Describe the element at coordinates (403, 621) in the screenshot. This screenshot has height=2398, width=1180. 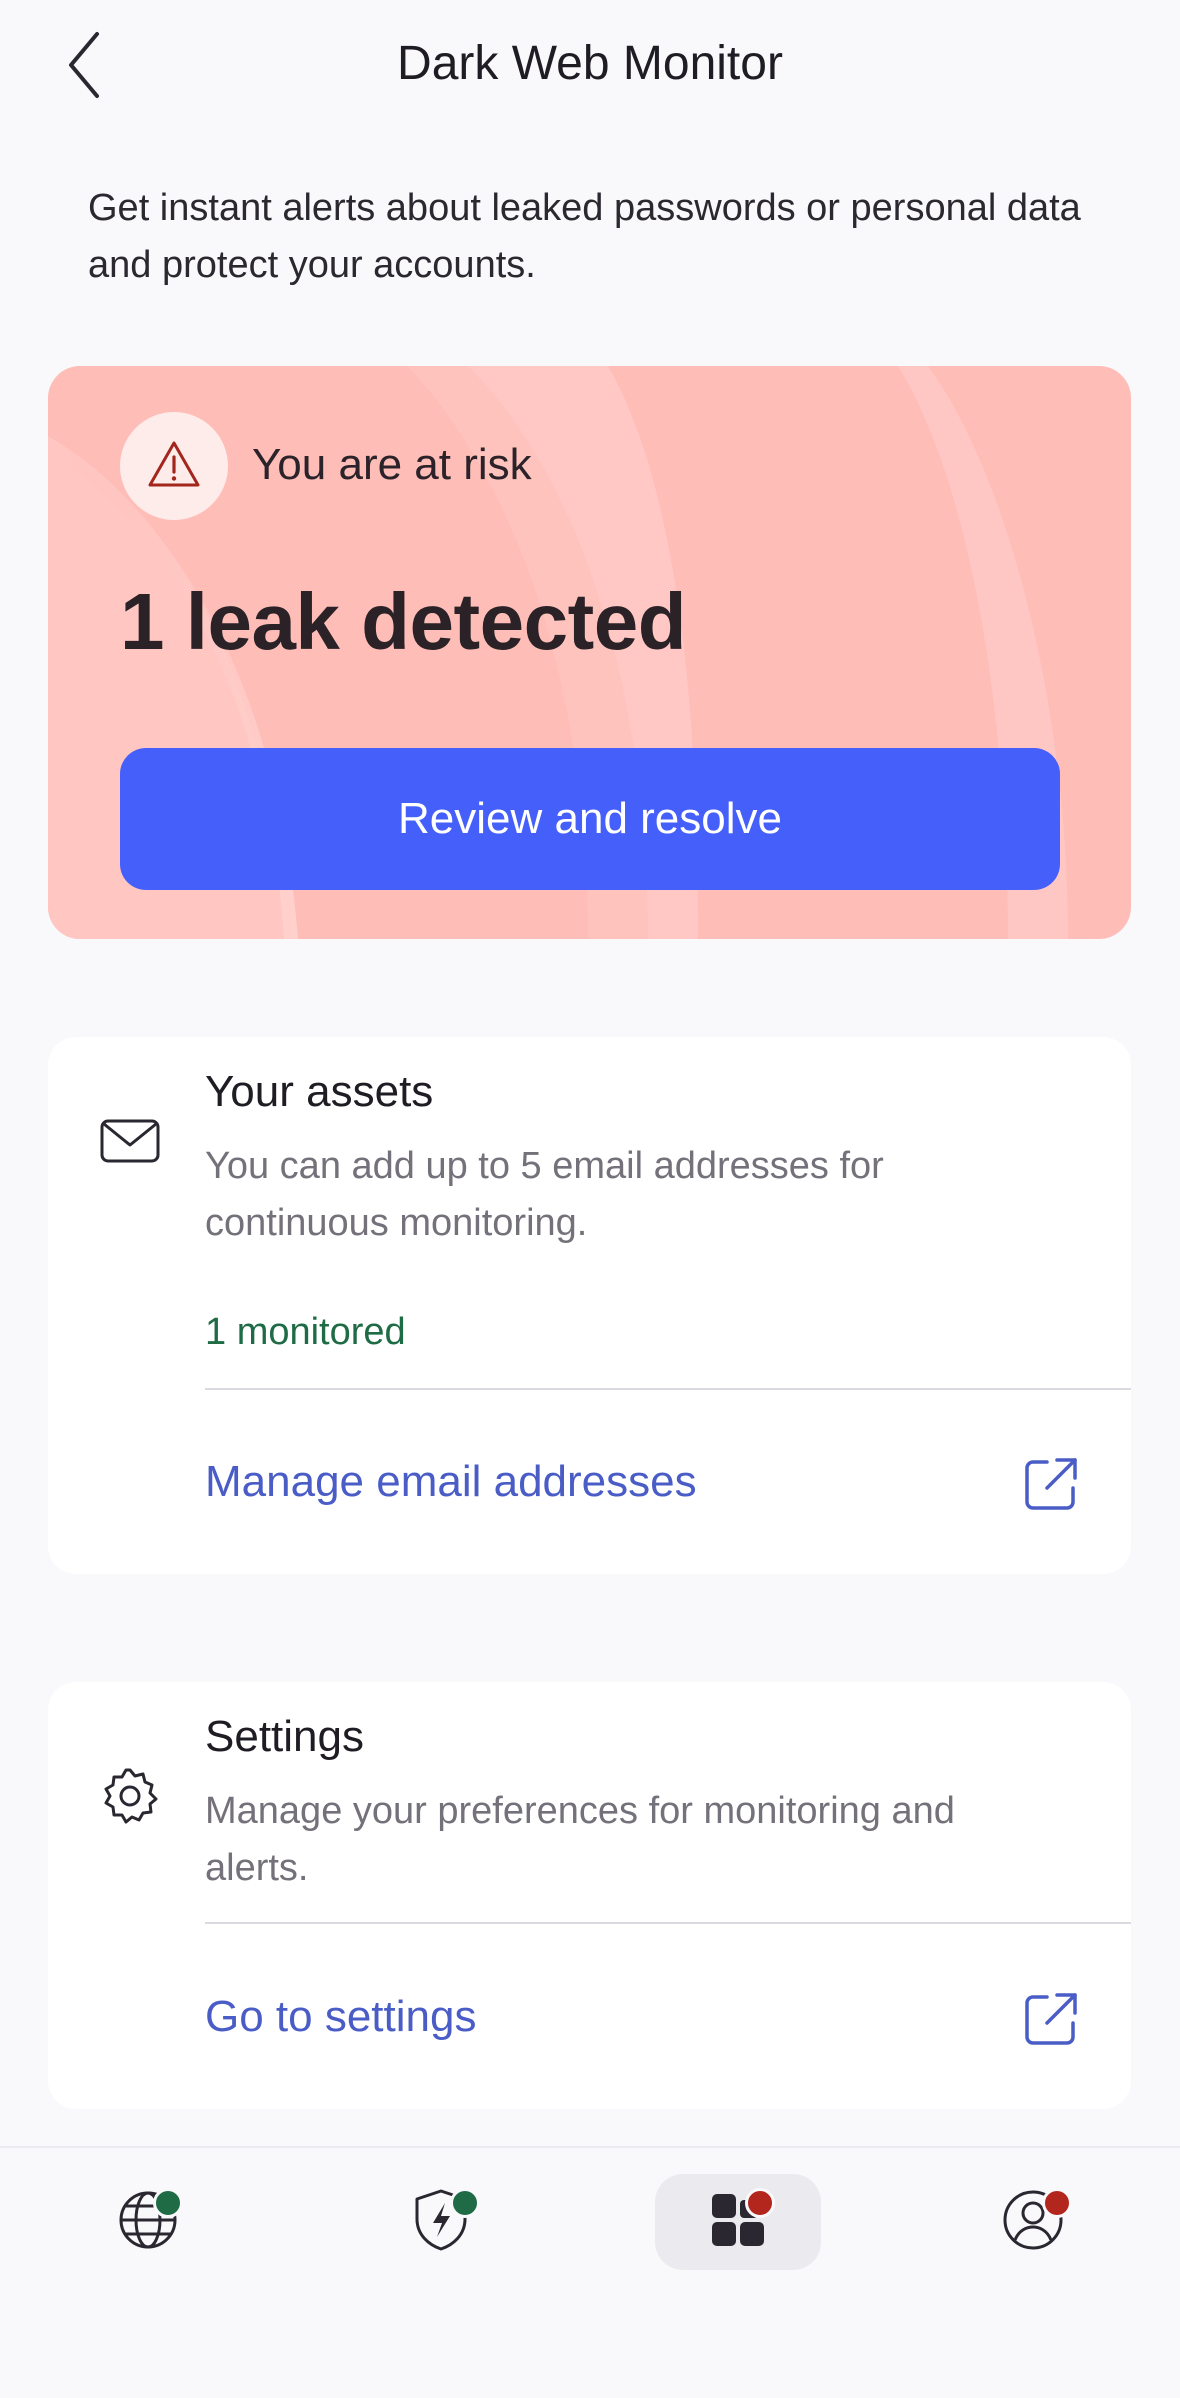
I see `leak-count-headline: 1 leak detected` at that location.